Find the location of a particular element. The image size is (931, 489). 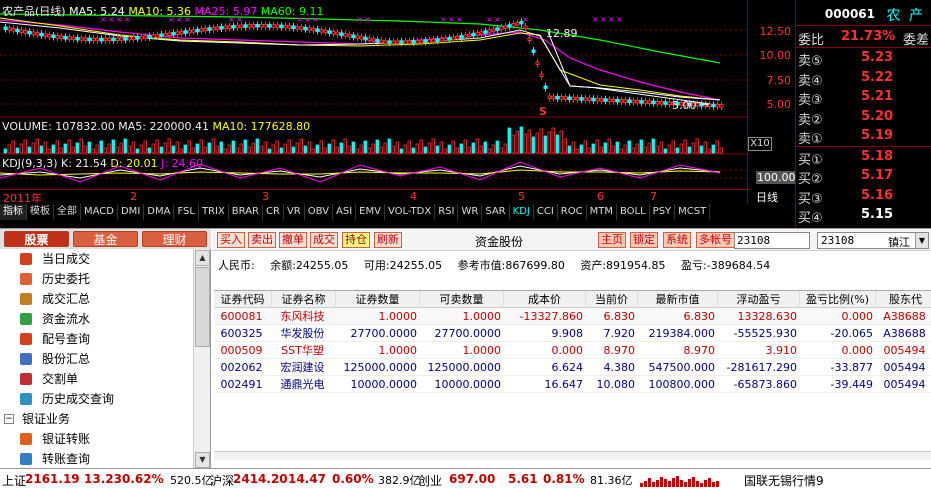

table-header-cell: 成本价 is located at coordinates (545, 299).